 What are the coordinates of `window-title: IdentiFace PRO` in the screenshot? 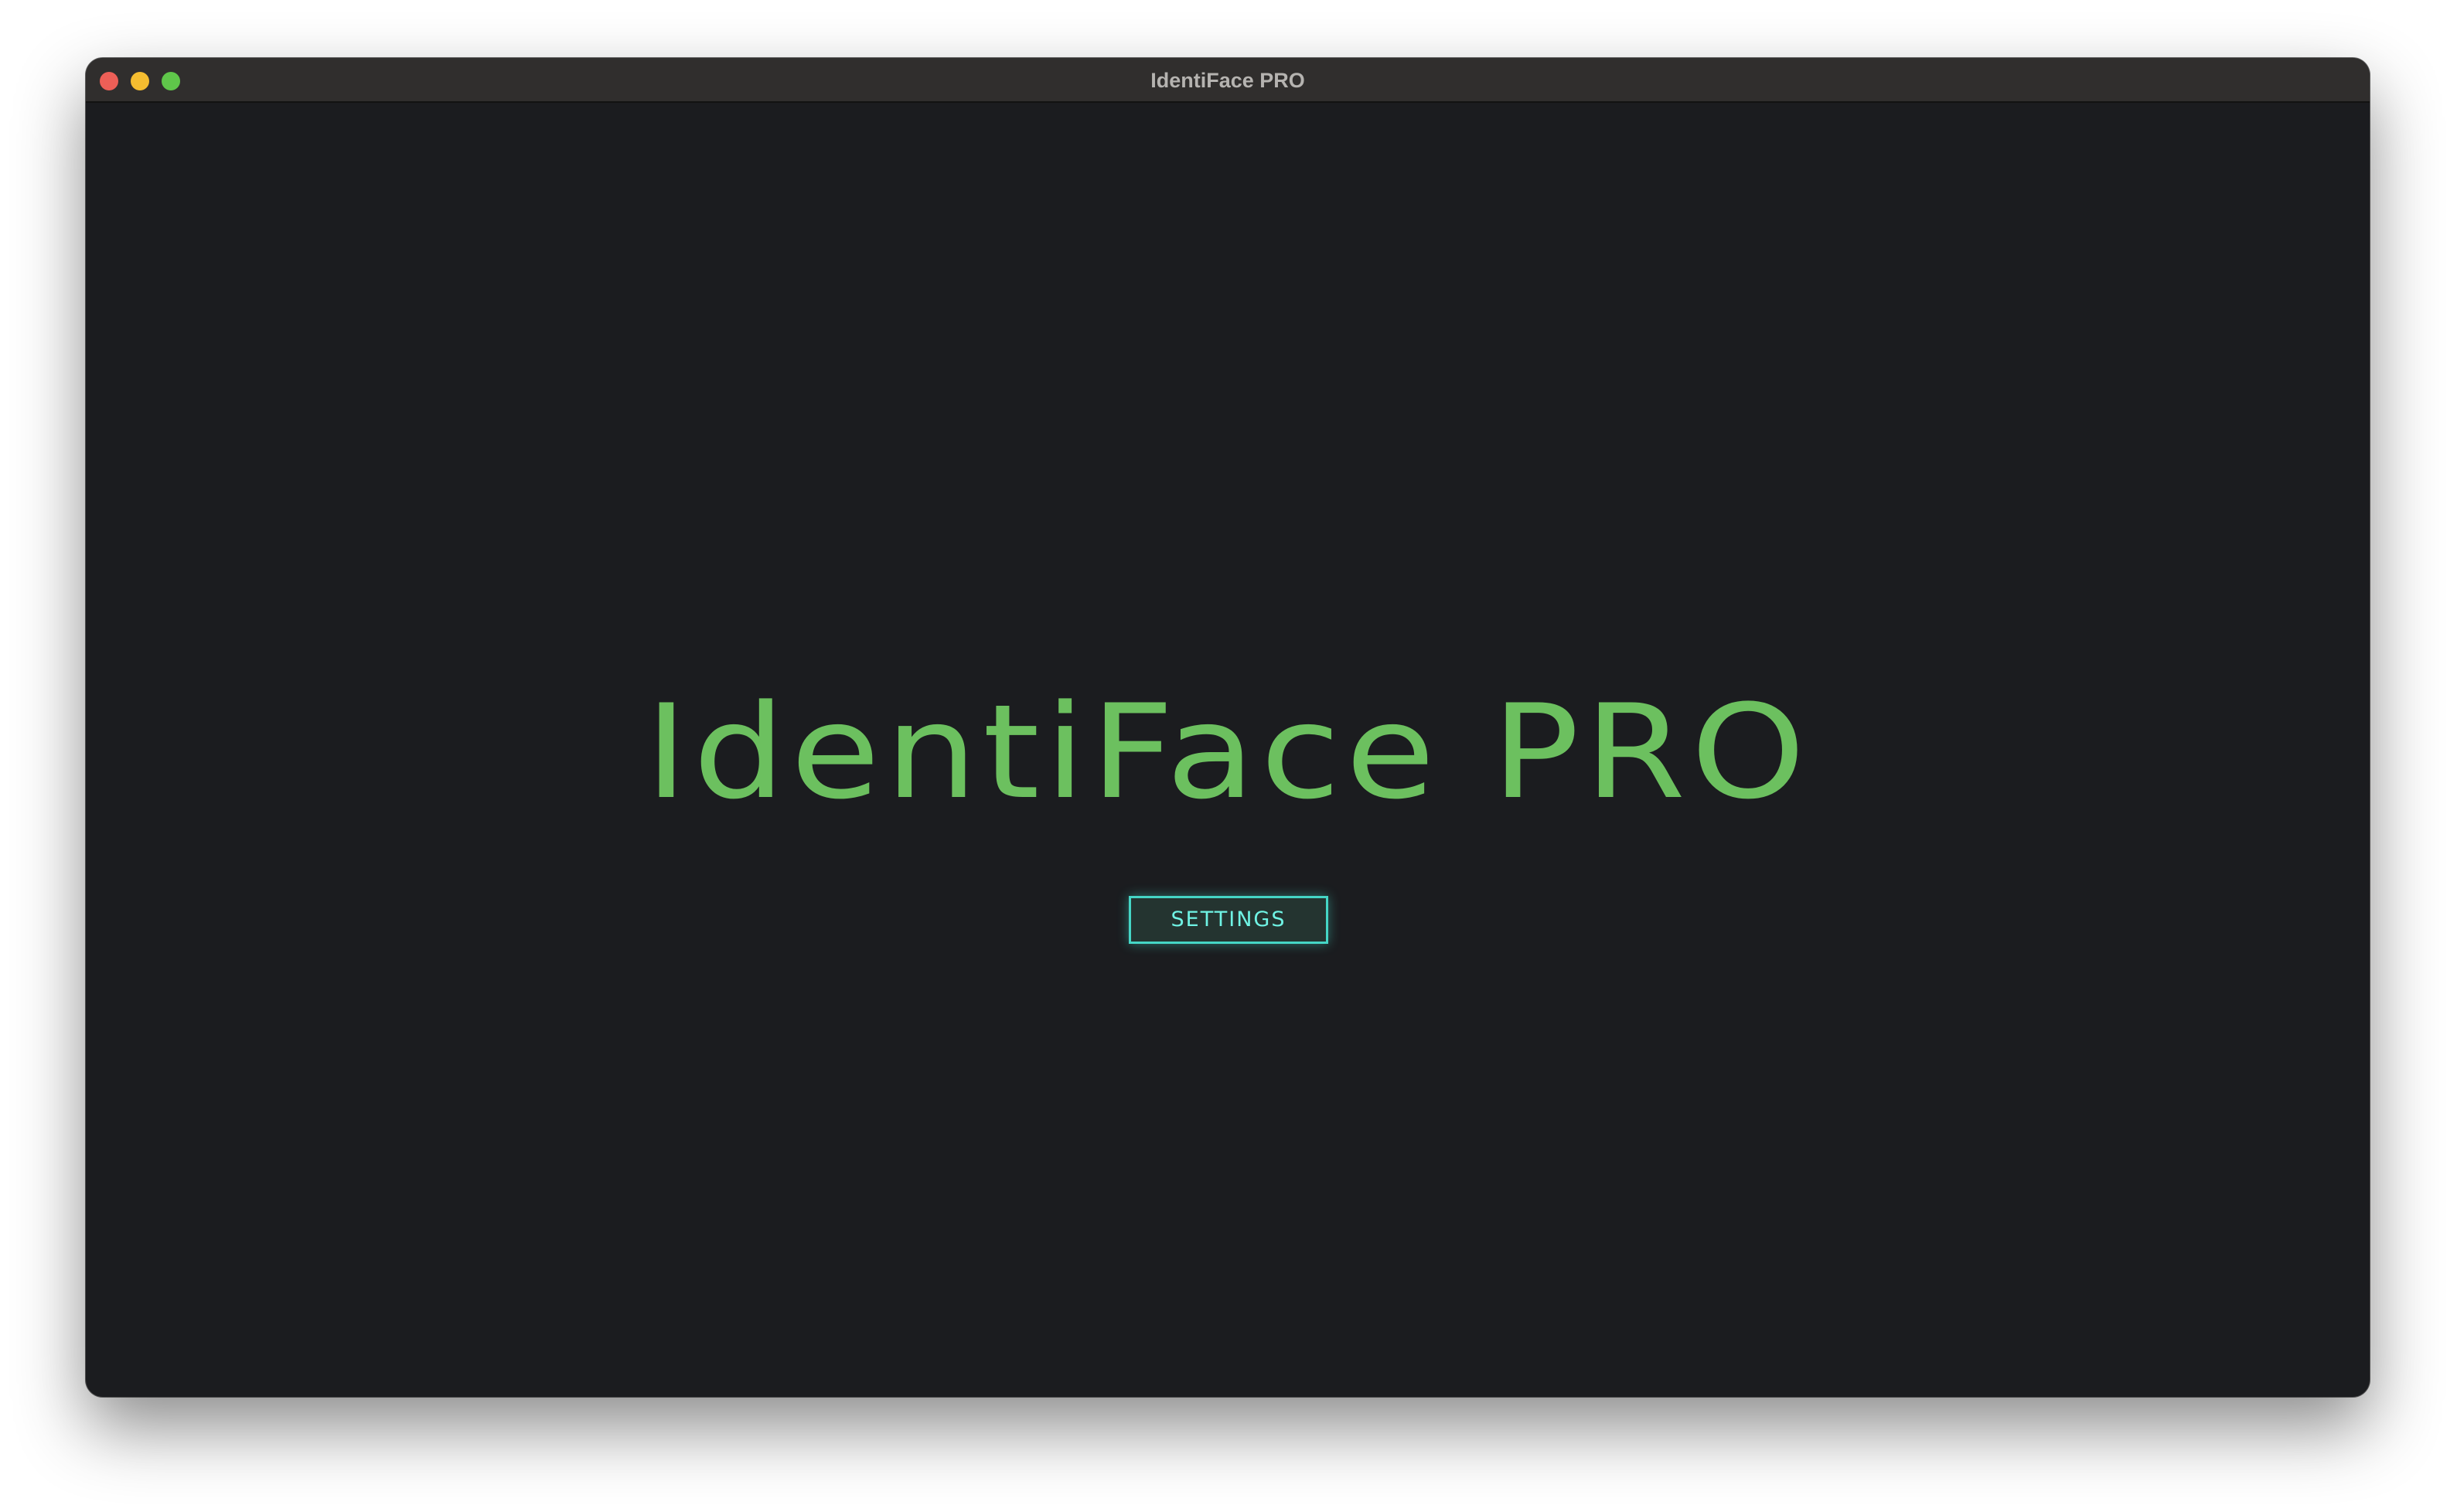 It's located at (1227, 80).